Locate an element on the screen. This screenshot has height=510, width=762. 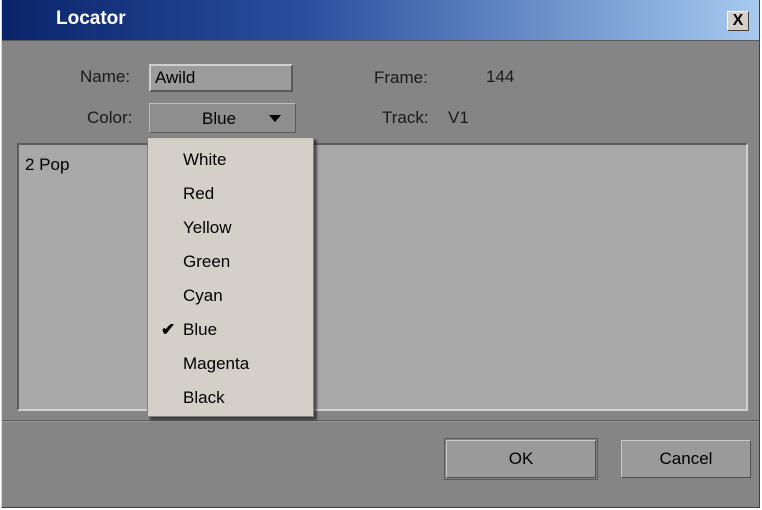
color-option-label: Green is located at coordinates (207, 261).